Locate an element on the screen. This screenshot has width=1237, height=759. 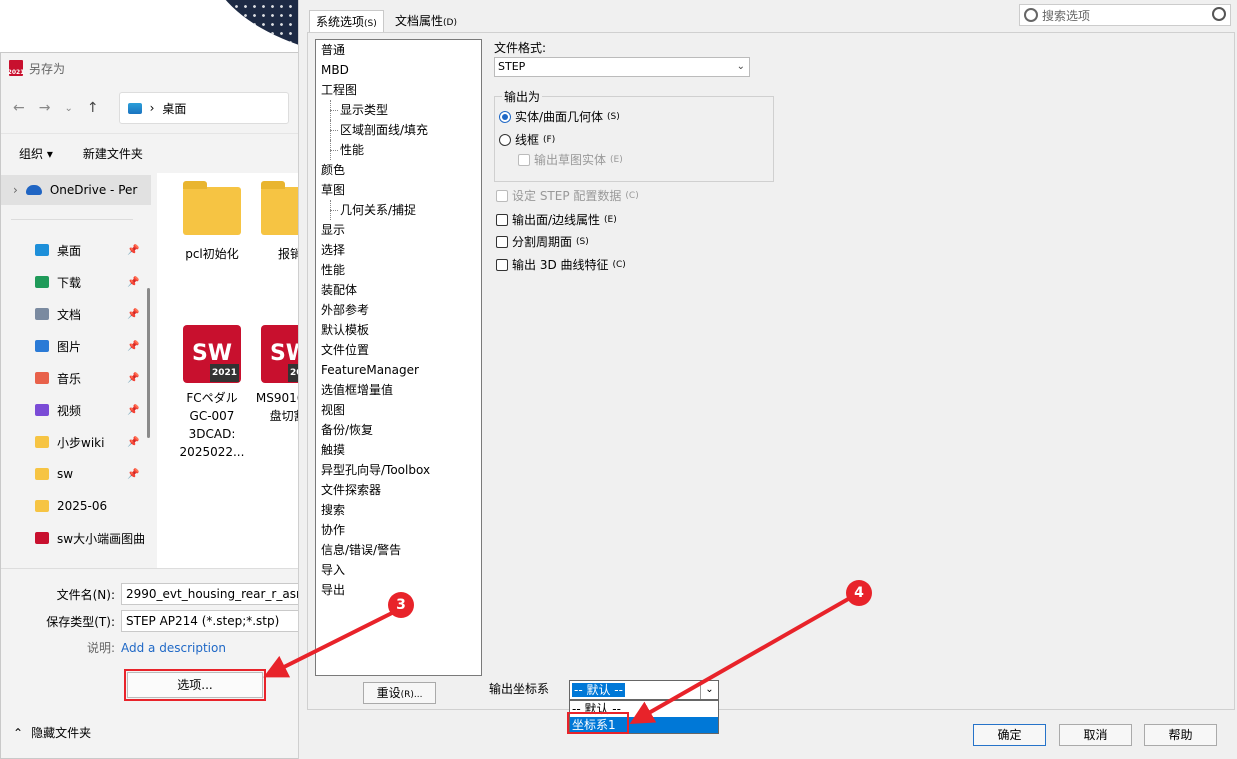
filename-row: 文件名(N): 2990_evt_housing_rear_r_asm is located at coordinates (151, 594).